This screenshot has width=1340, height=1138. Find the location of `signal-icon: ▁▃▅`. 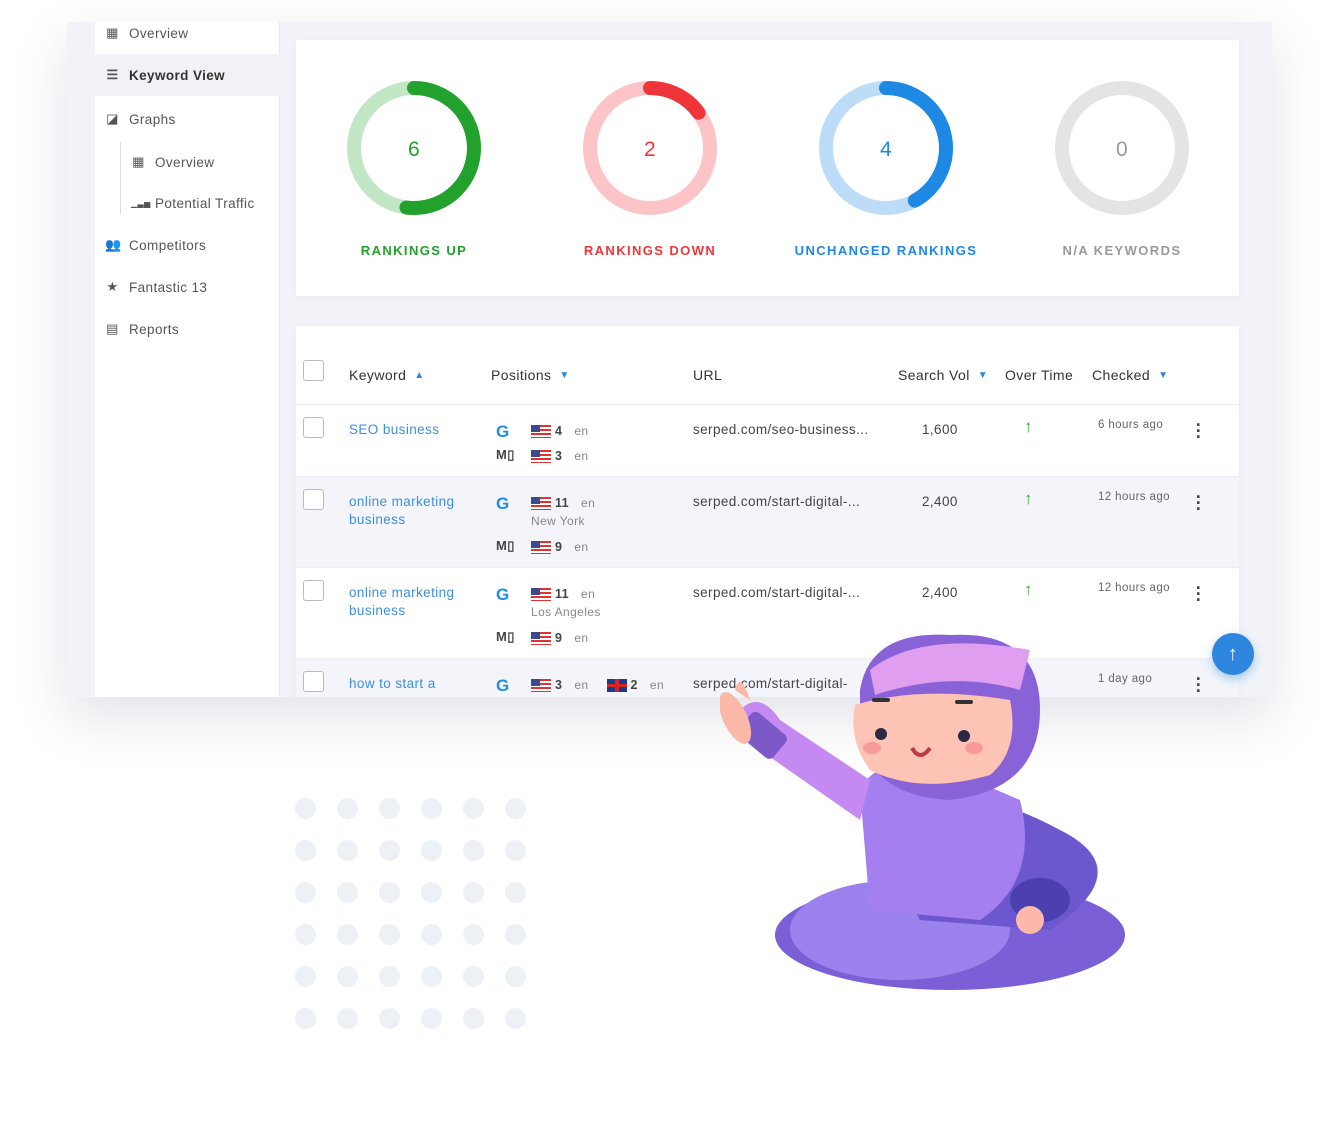

signal-icon: ▁▃▅ is located at coordinates (141, 203).